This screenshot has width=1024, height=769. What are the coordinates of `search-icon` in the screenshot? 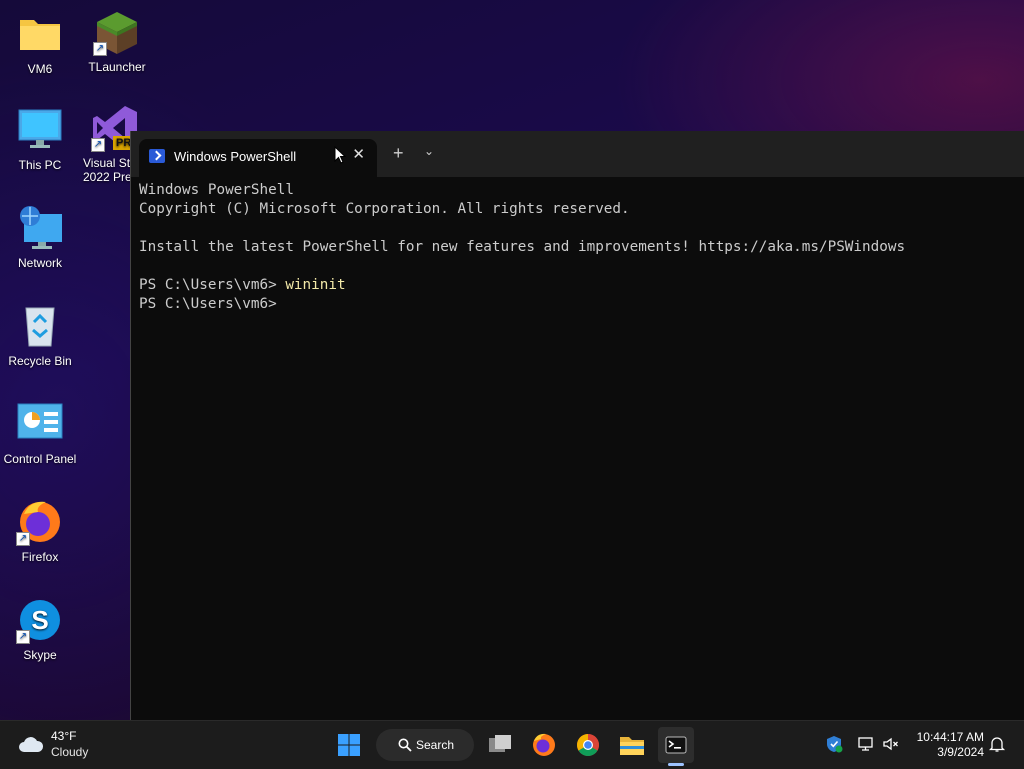 It's located at (405, 745).